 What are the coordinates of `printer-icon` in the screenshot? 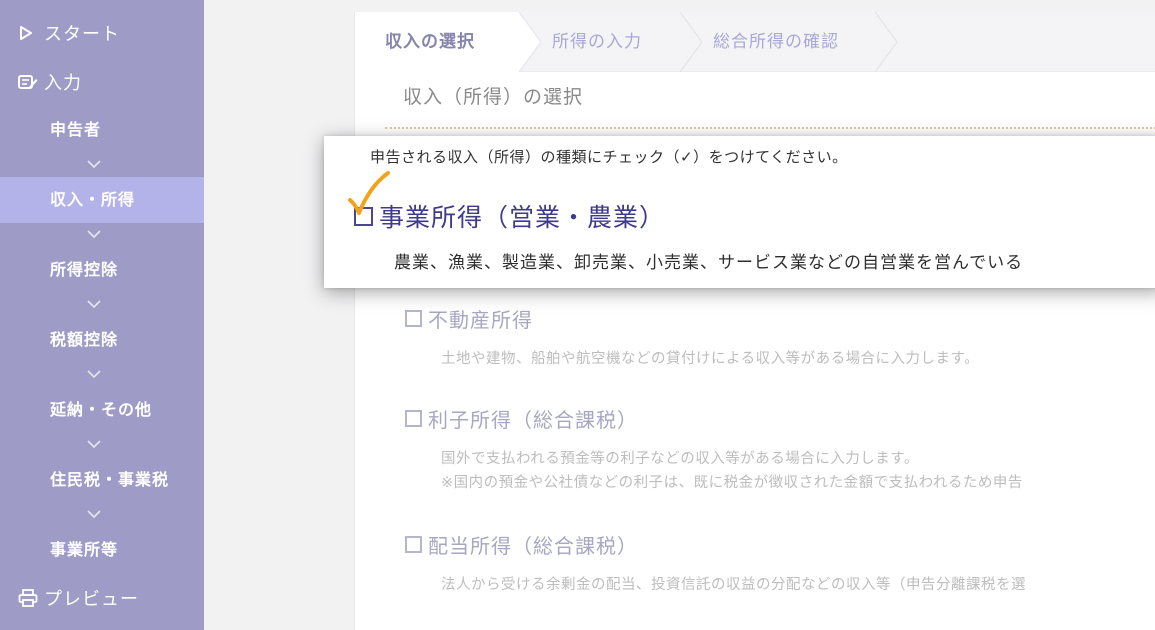 It's located at (31, 598).